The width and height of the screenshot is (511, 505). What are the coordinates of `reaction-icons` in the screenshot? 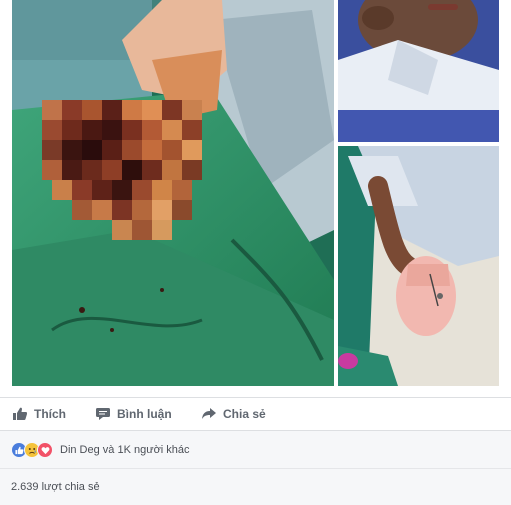 It's located at (32, 450).